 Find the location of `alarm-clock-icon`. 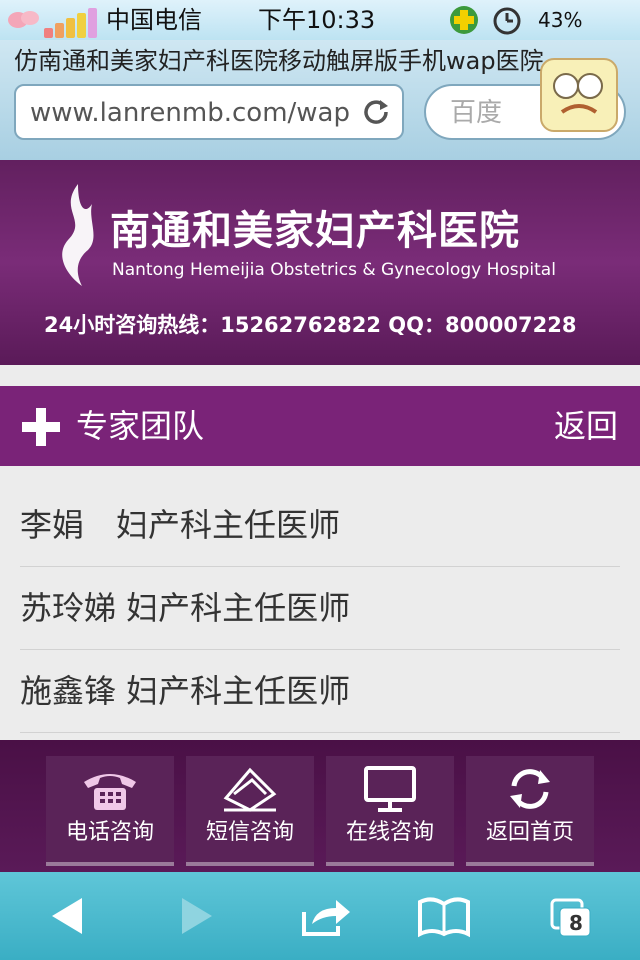

alarm-clock-icon is located at coordinates (507, 21).